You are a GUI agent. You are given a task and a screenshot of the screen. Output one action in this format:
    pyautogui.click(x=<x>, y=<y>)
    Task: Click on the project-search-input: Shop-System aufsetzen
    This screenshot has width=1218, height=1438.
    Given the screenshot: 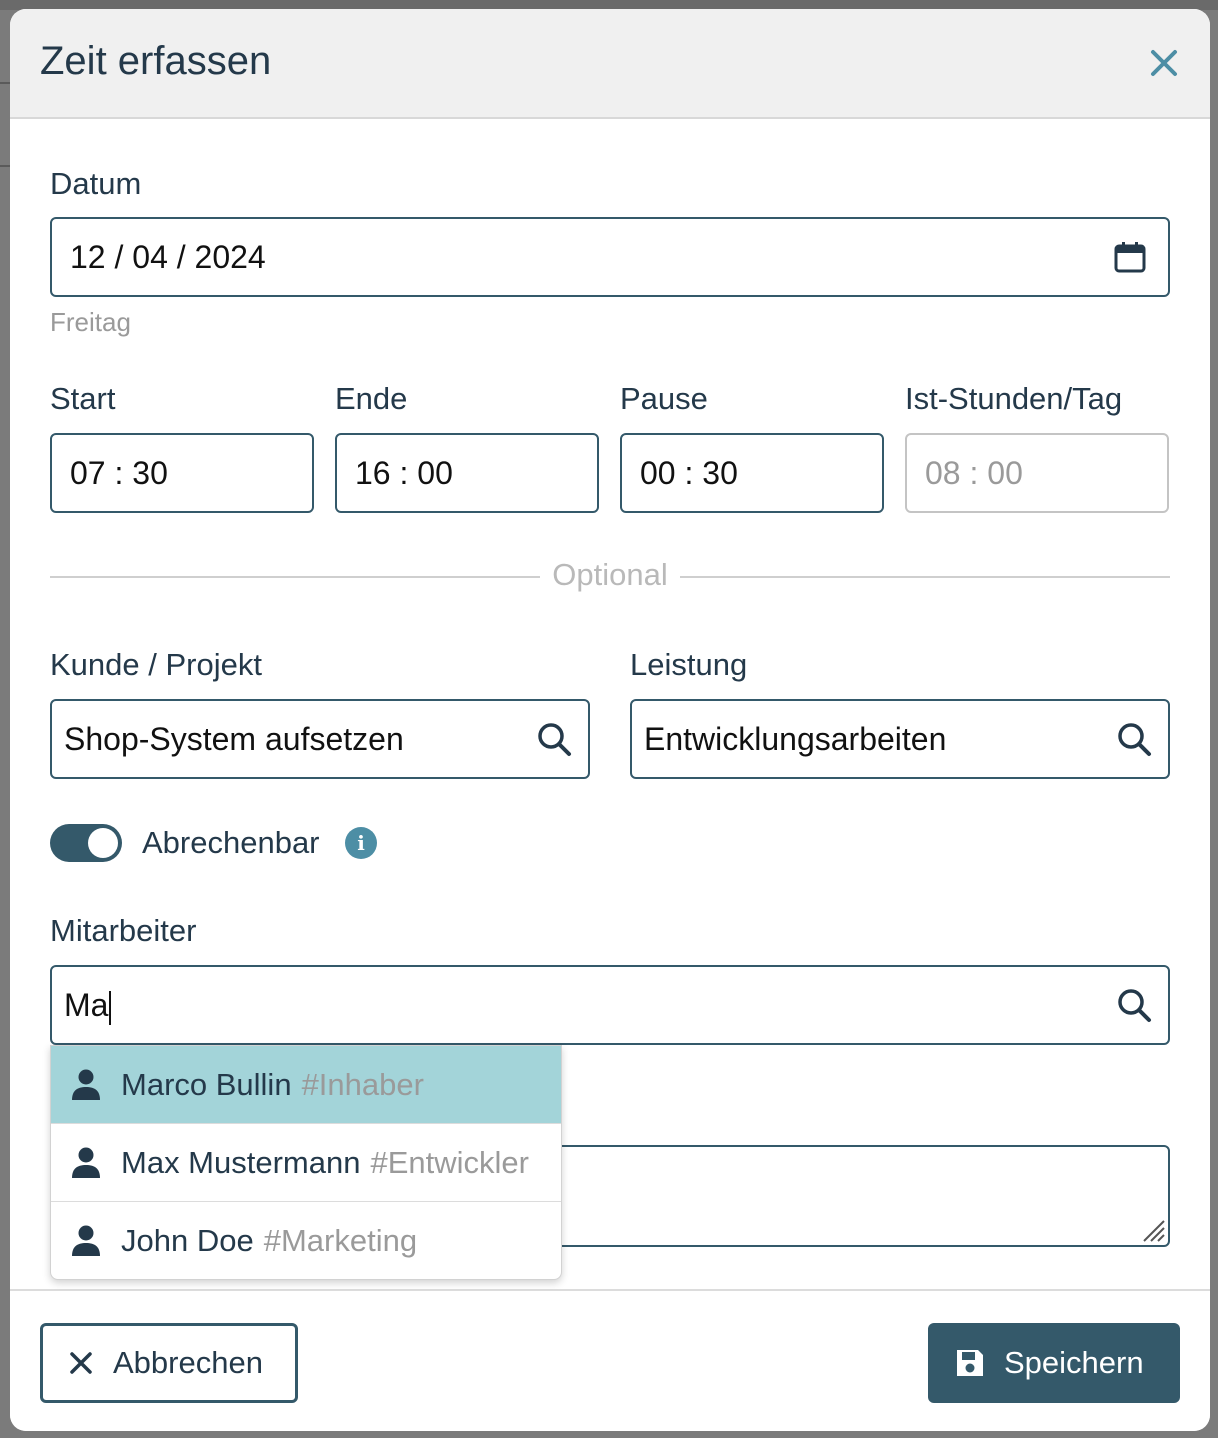 What is the action you would take?
    pyautogui.click(x=320, y=739)
    